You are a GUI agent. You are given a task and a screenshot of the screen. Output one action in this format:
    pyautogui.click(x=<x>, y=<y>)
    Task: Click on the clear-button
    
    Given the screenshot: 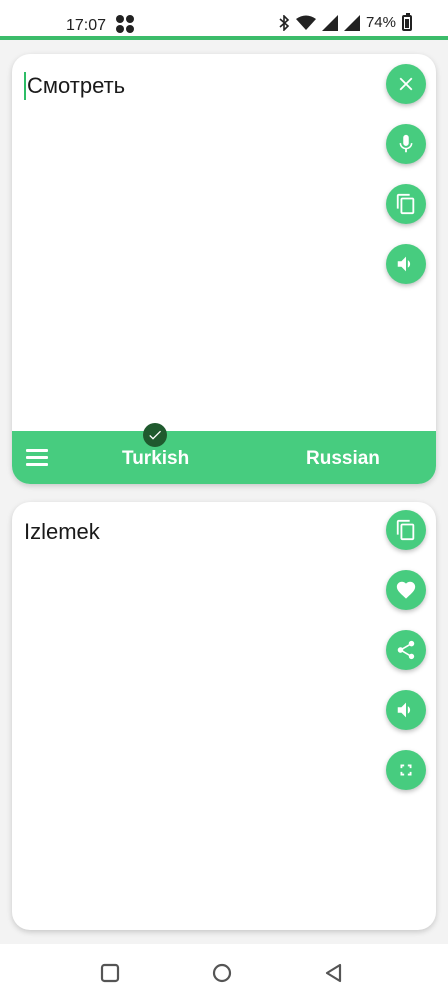 What is the action you would take?
    pyautogui.click(x=406, y=84)
    